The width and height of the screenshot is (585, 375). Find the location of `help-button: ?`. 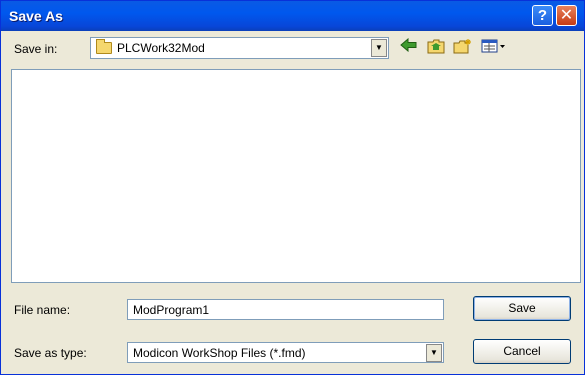

help-button: ? is located at coordinates (542, 15).